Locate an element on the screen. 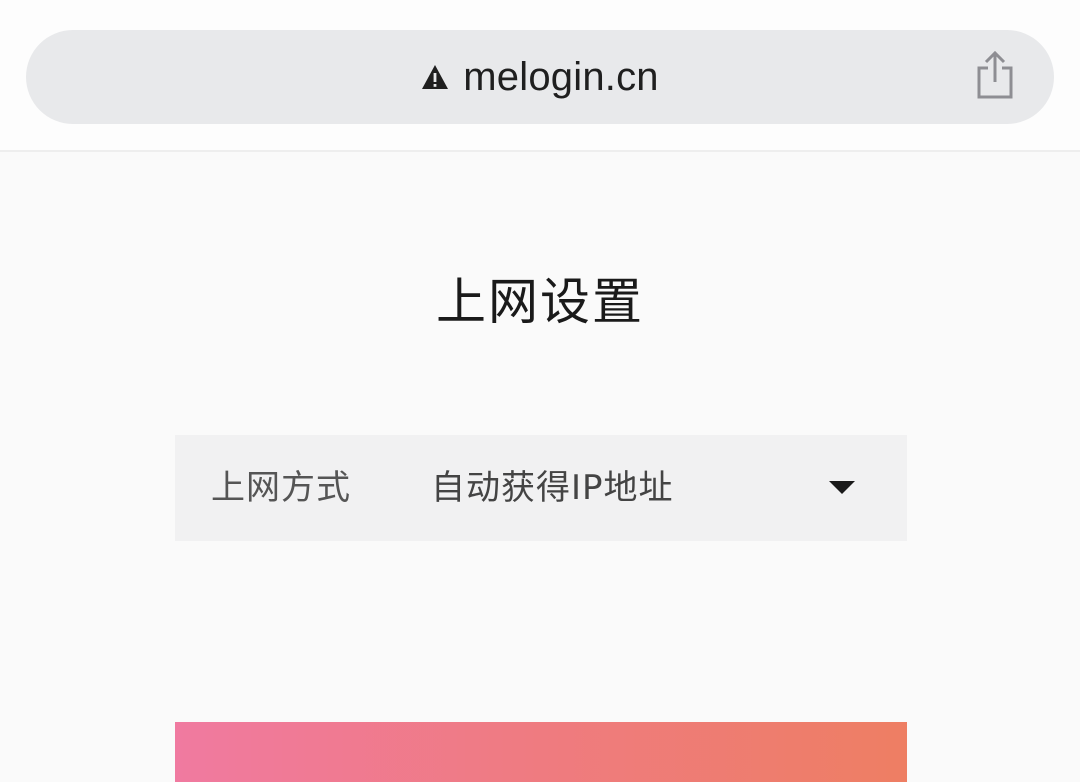 Image resolution: width=1080 pixels, height=782 pixels. warning-triangle-icon is located at coordinates (435, 77).